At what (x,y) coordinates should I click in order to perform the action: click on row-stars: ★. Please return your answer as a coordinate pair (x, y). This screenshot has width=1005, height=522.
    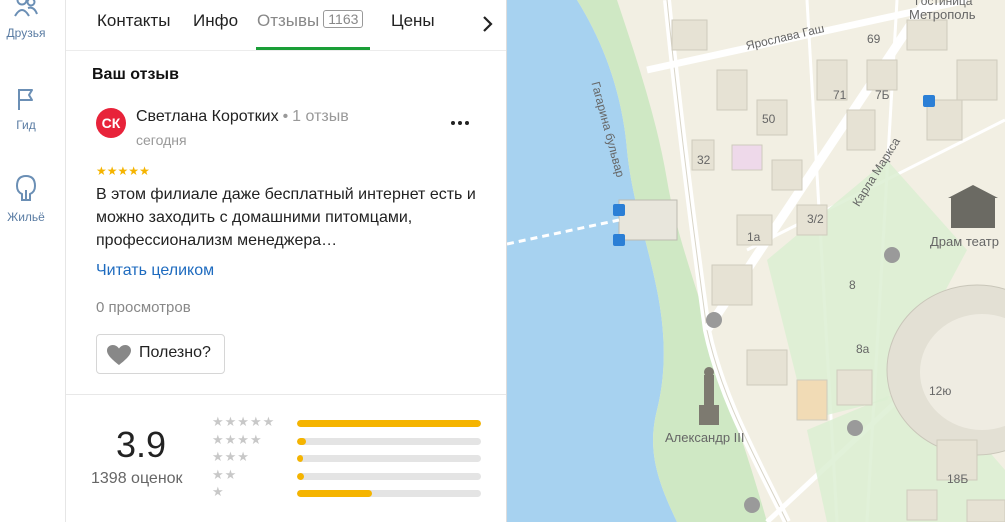
    Looking at the image, I should click on (218, 491).